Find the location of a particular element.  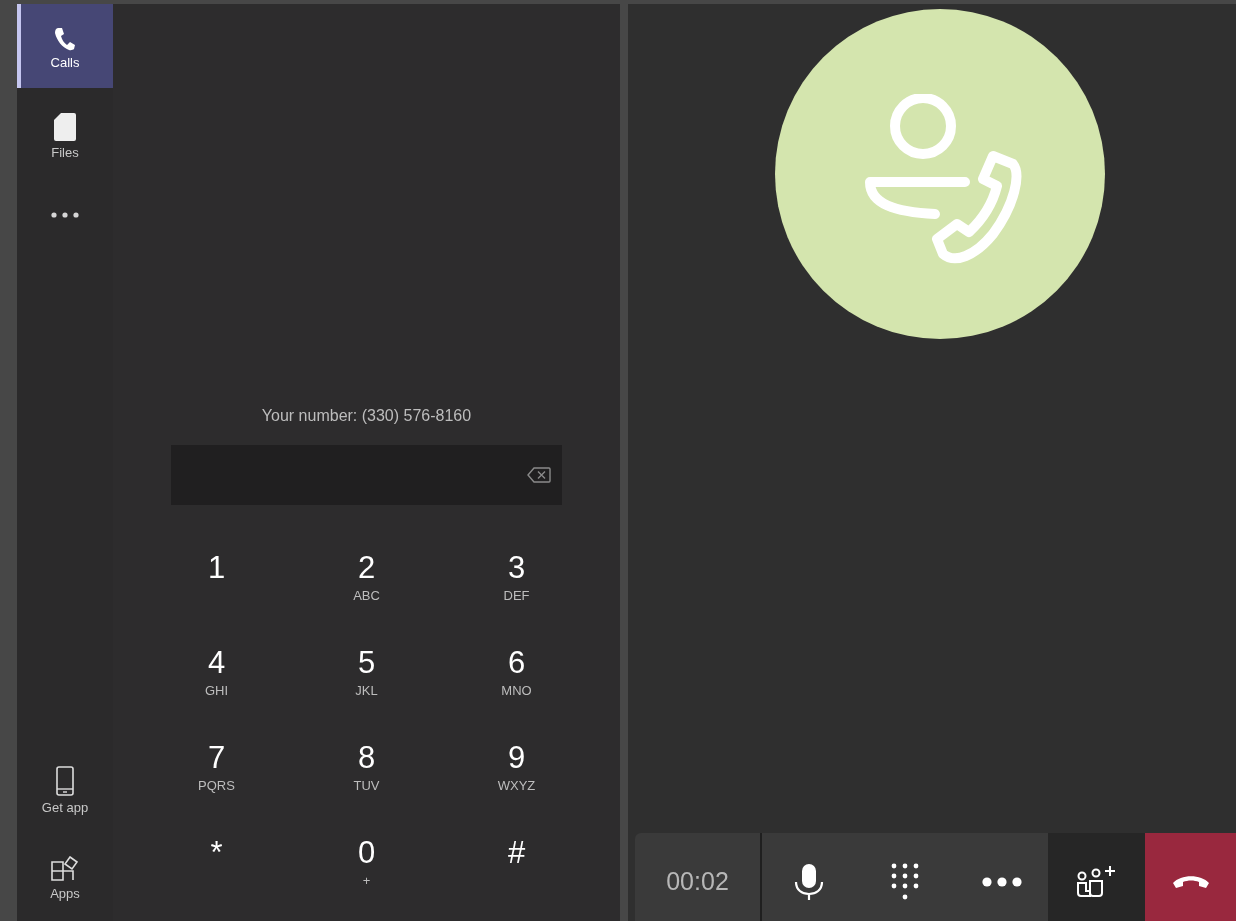

call-timer: 00:02 is located at coordinates (698, 877).